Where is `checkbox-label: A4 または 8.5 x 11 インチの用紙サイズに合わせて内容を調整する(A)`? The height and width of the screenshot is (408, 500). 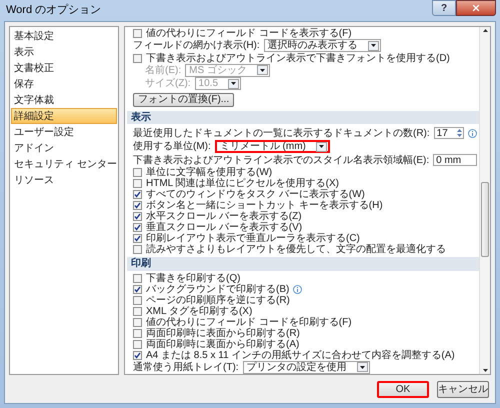
checkbox-label: A4 または 8.5 x 11 インチの用紙サイズに合わせて内容を調整する(A) is located at coordinates (300, 355).